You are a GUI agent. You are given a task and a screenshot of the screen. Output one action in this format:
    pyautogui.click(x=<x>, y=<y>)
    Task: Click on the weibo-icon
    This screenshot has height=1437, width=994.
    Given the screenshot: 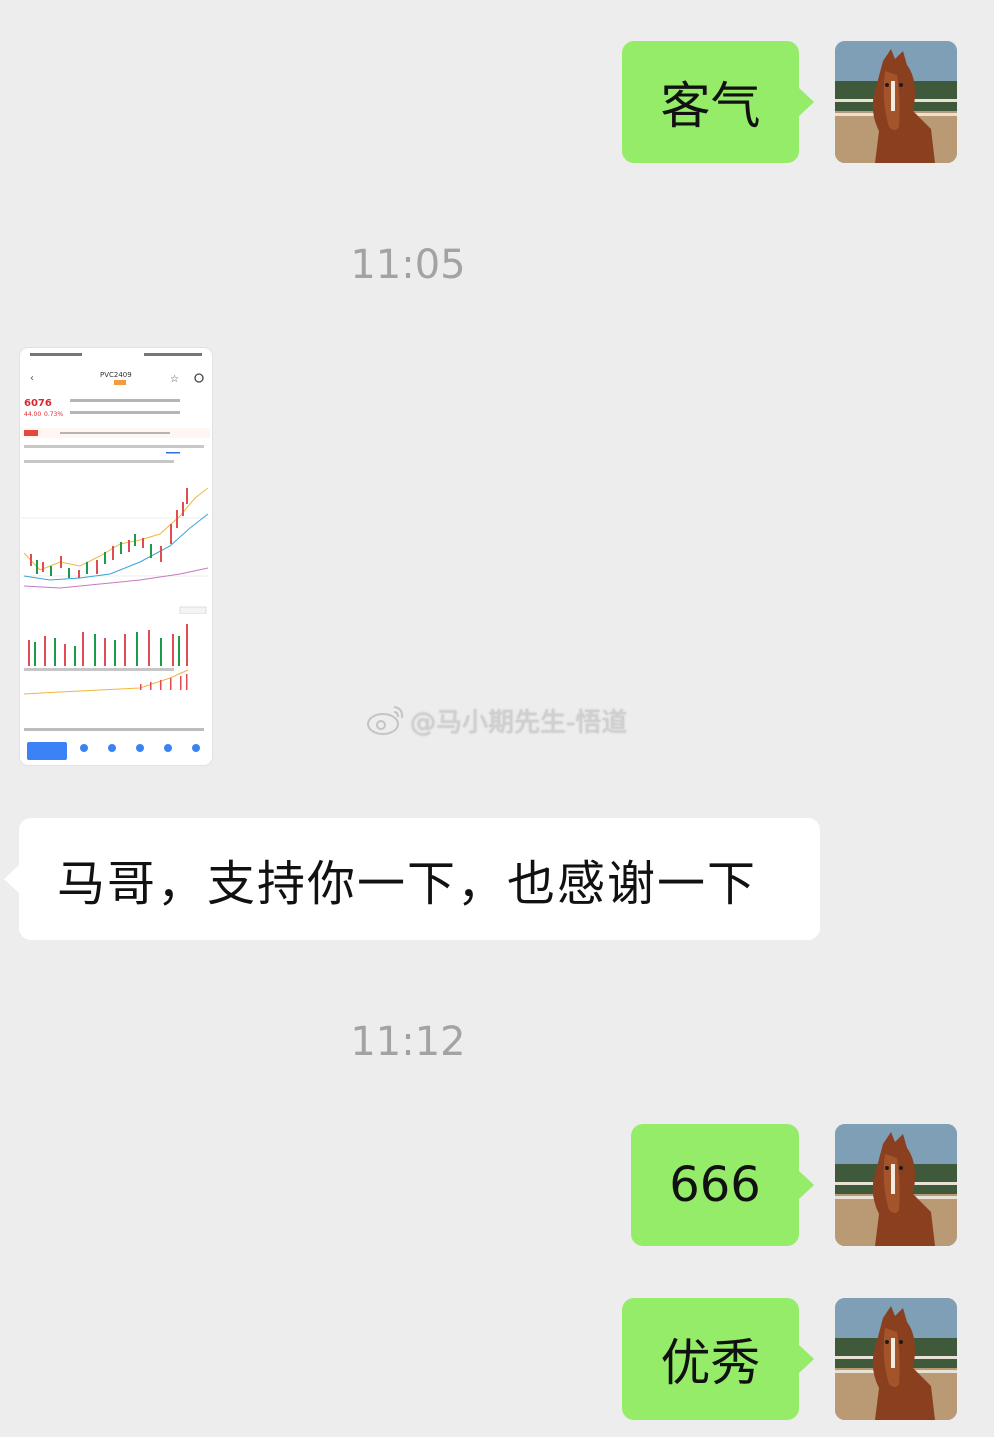 What is the action you would take?
    pyautogui.click(x=385, y=720)
    